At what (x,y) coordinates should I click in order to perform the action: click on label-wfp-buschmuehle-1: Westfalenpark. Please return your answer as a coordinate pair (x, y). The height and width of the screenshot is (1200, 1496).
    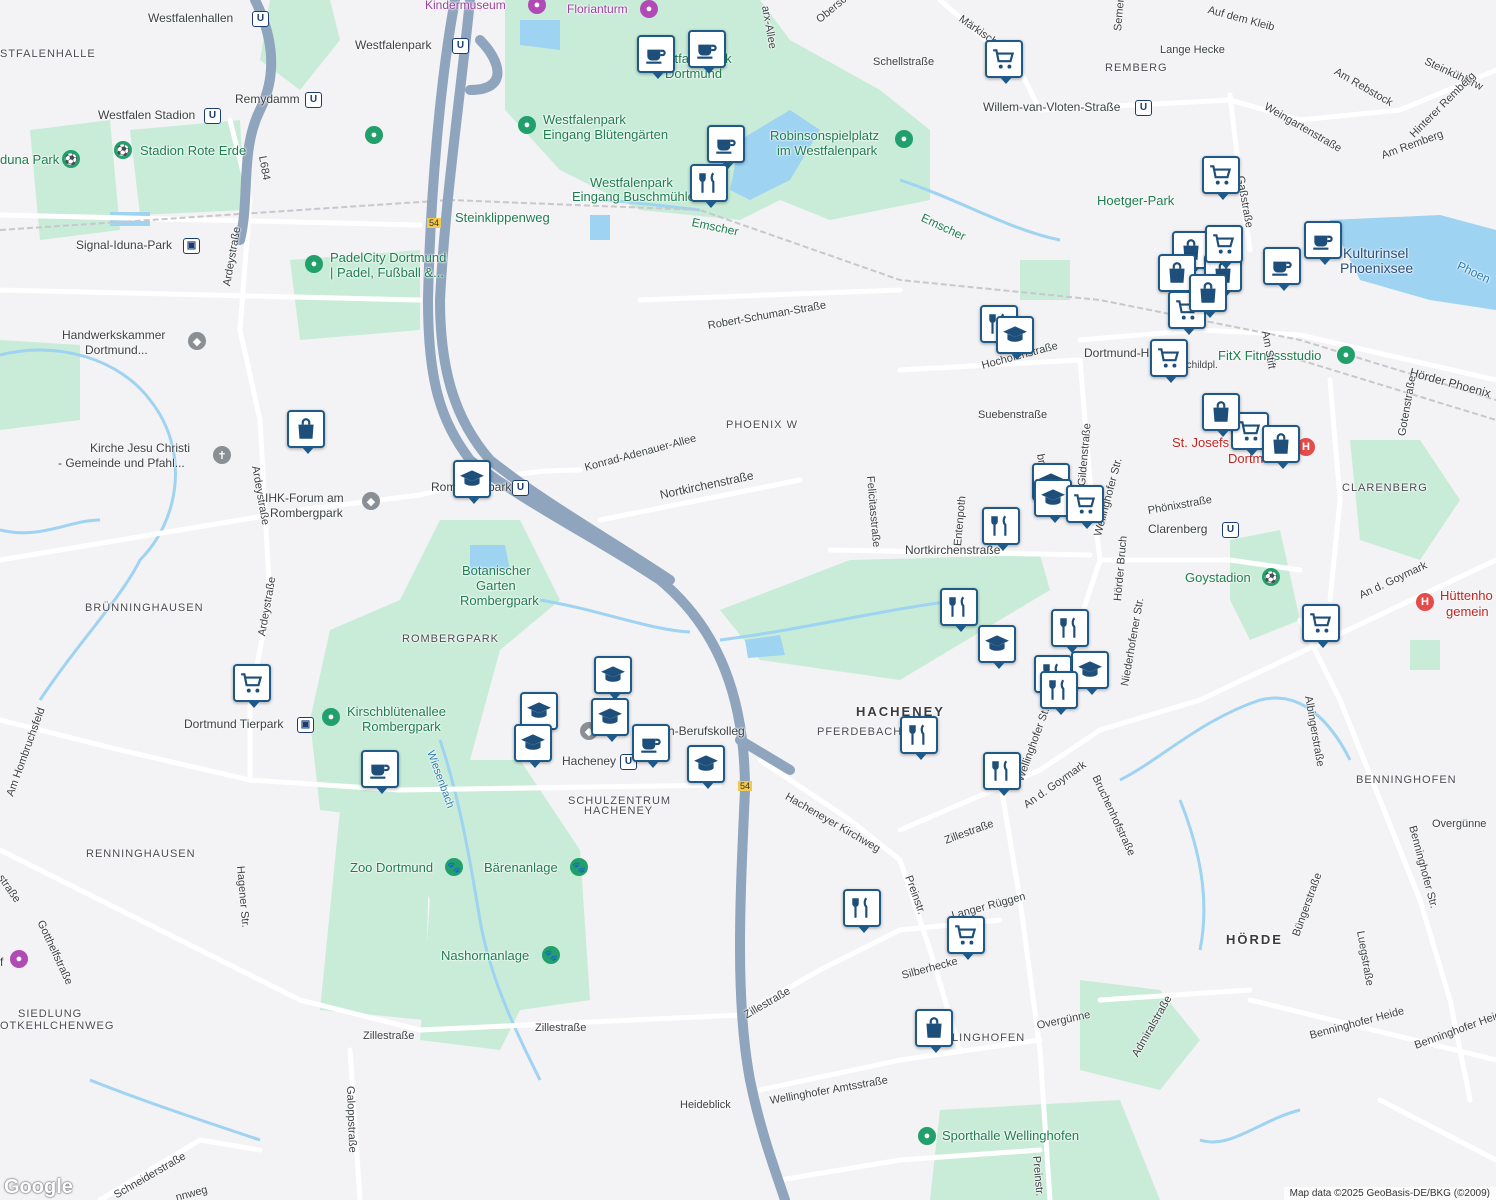
    Looking at the image, I should click on (631, 182).